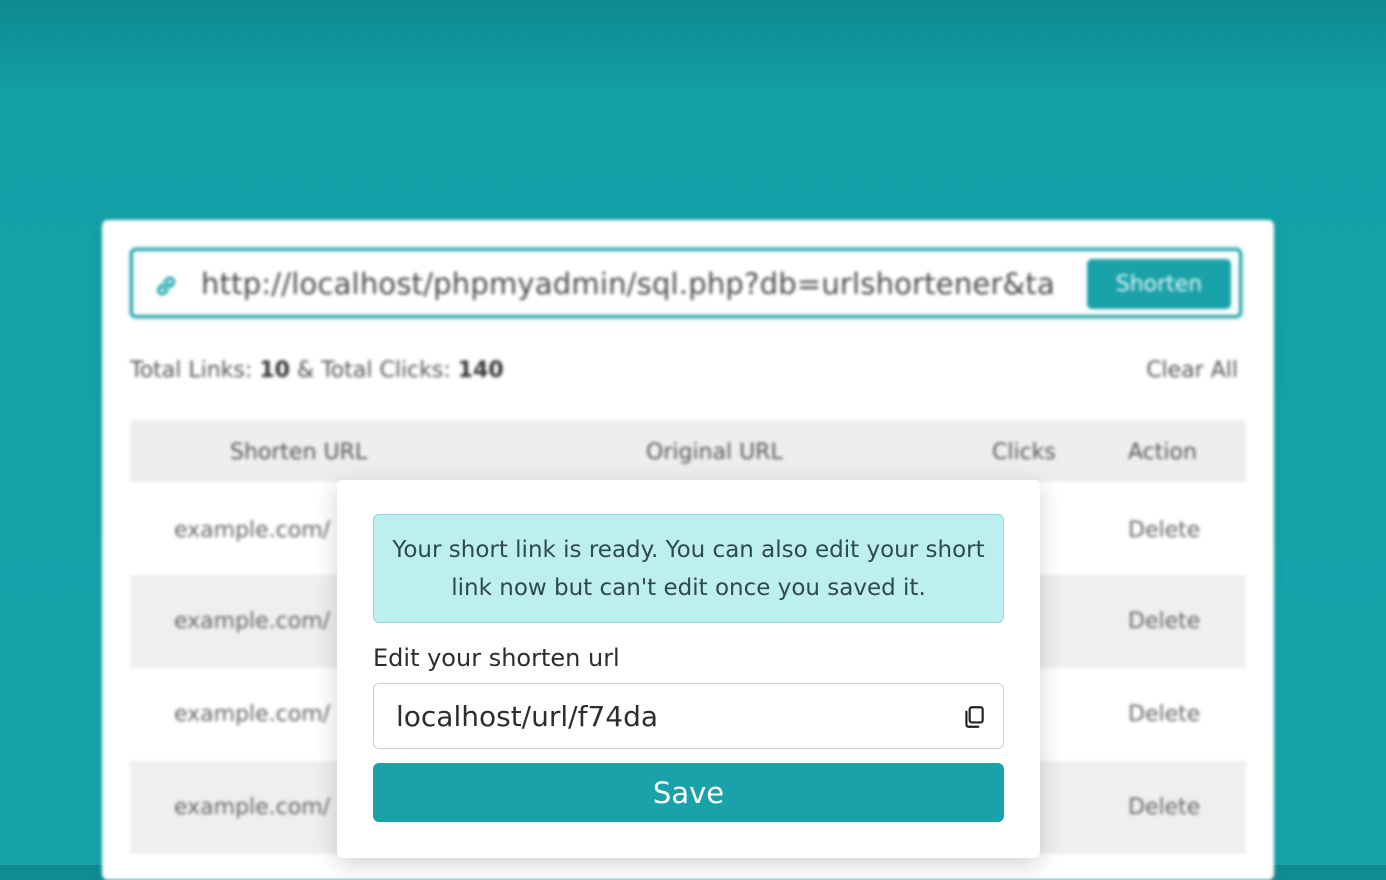 This screenshot has height=880, width=1386. What do you see at coordinates (1192, 370) in the screenshot?
I see `clear-all-link: Clear All` at bounding box center [1192, 370].